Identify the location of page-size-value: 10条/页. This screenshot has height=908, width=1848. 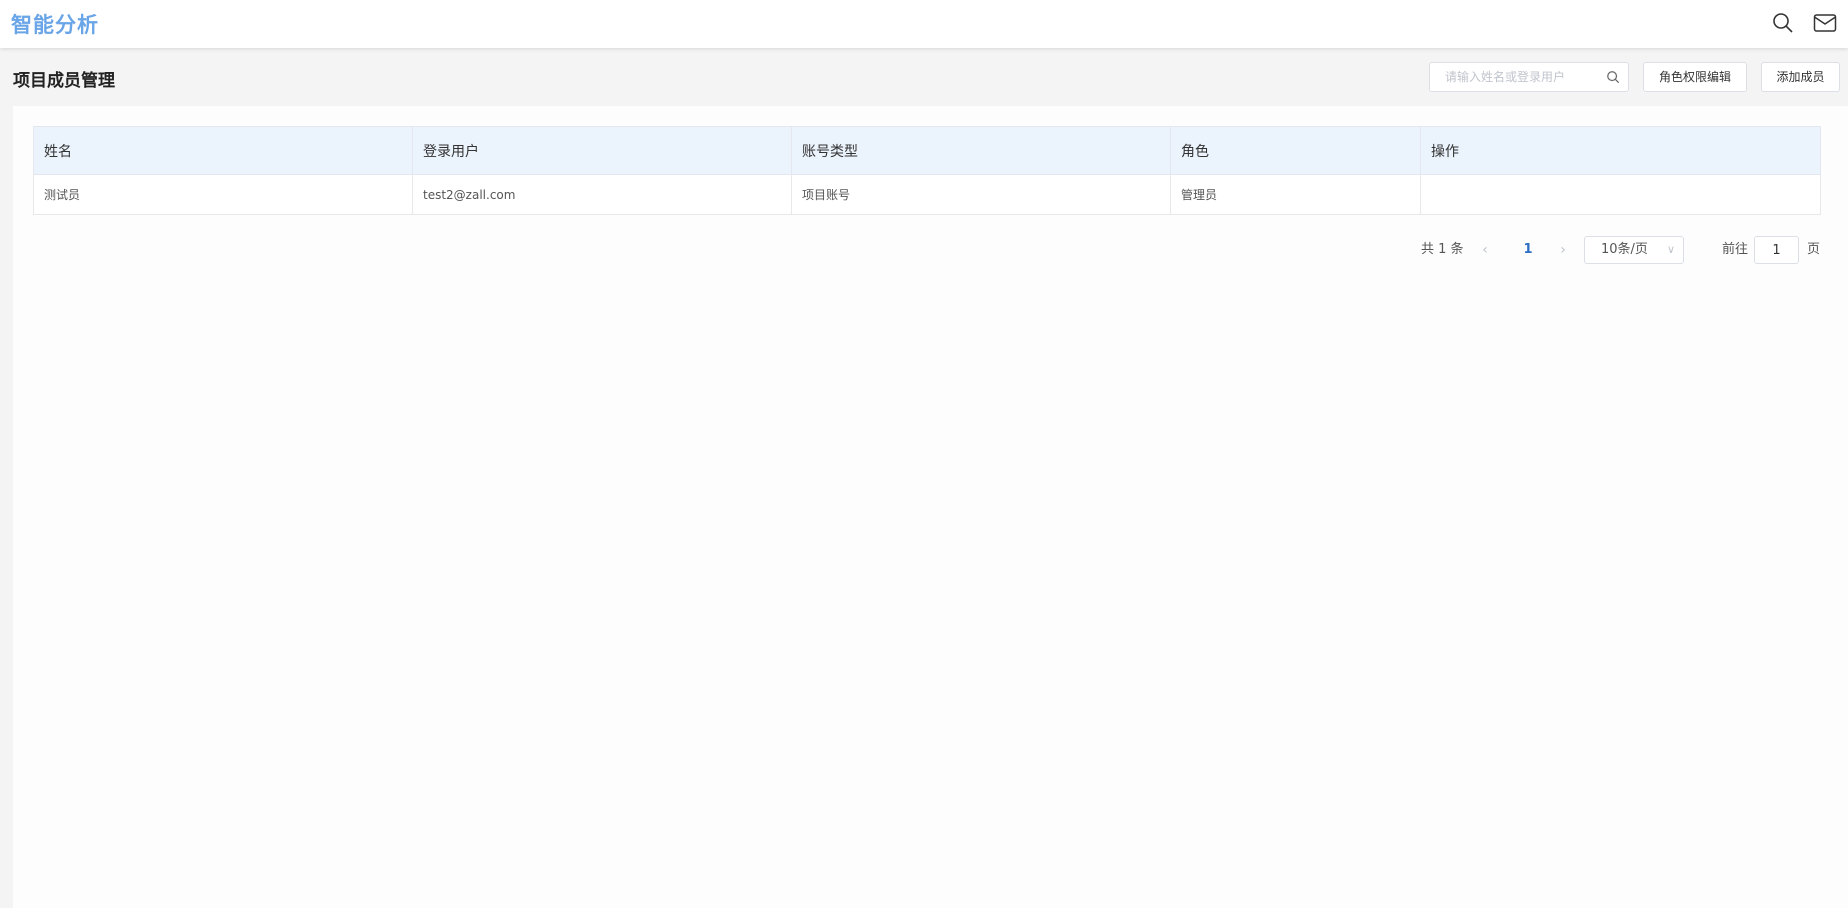
(1624, 249).